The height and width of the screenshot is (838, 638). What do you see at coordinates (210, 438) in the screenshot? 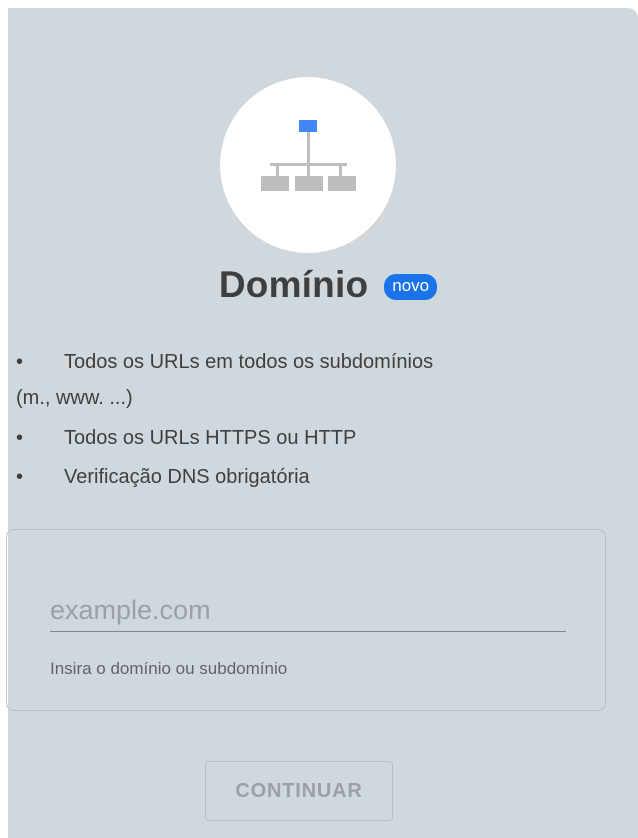
I see `feature-text: Todos os URLs HTTPS ou HTTP` at bounding box center [210, 438].